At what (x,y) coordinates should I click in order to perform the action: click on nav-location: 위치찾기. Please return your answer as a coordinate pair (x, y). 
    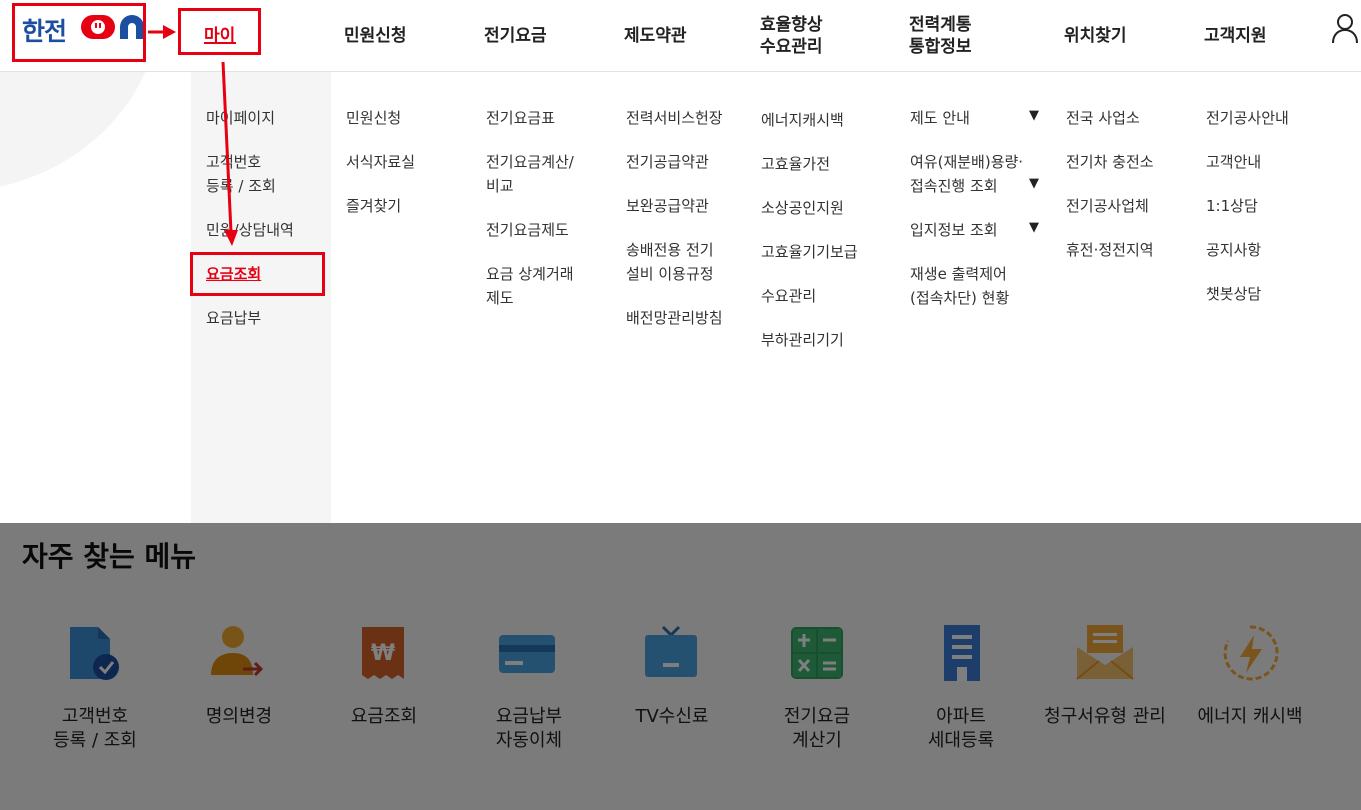
    Looking at the image, I should click on (1095, 36).